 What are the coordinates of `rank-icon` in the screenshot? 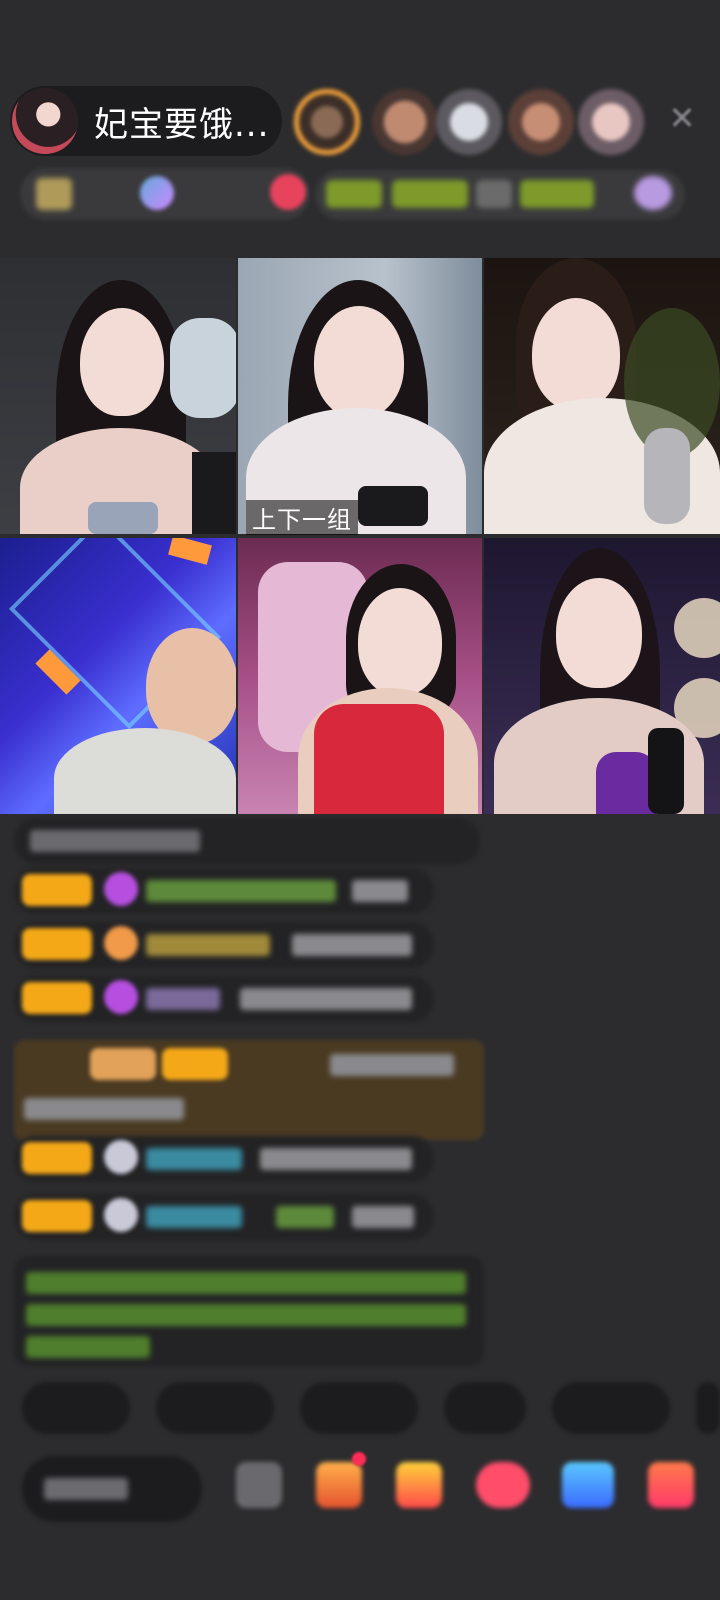 It's located at (54, 194).